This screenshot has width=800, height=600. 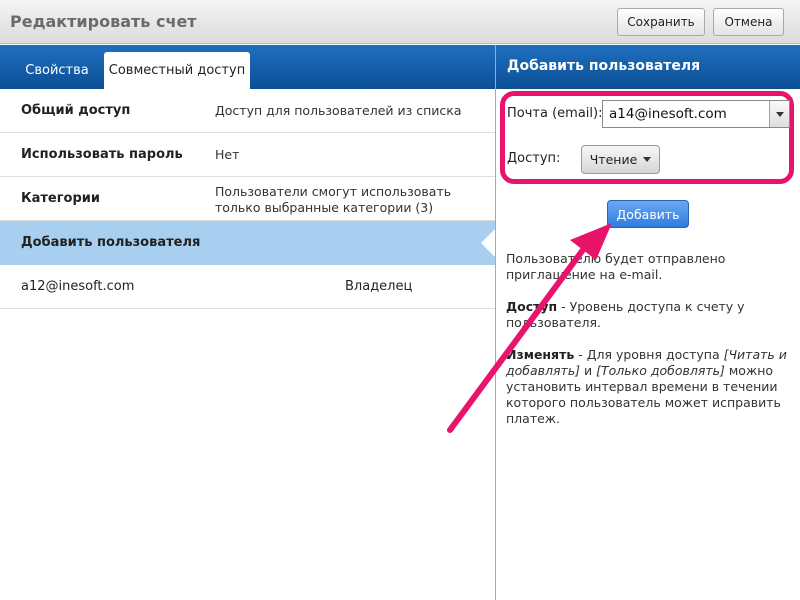 I want to click on add-user-panel-header: Добавить пользователя, so click(x=648, y=67).